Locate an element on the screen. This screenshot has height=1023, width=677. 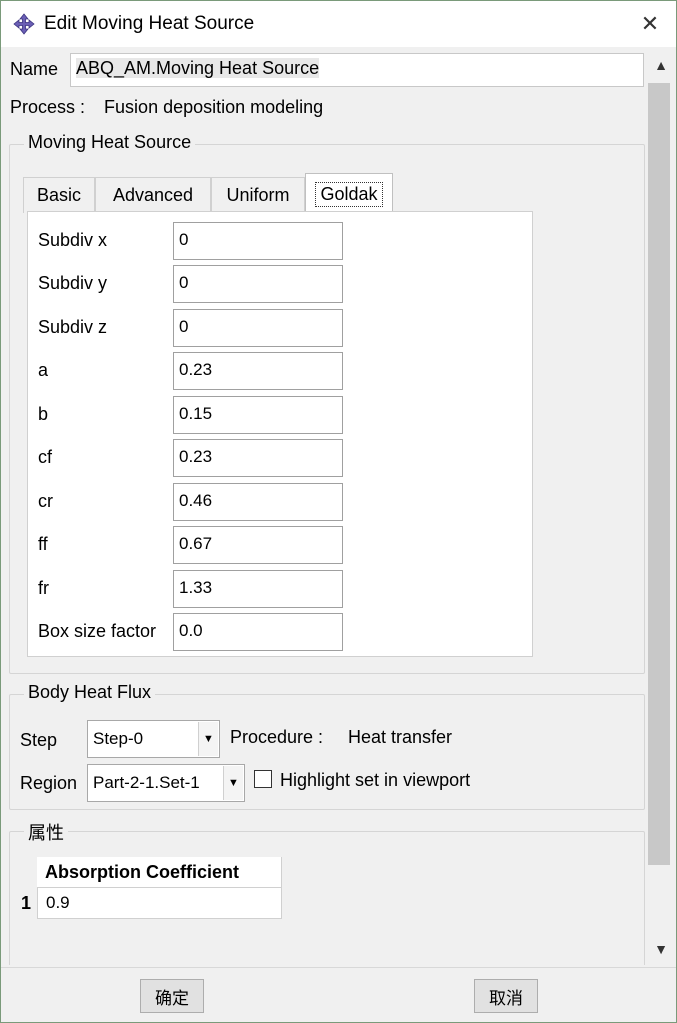
field-row-ff: ff 0.67 is located at coordinates (281, 545).